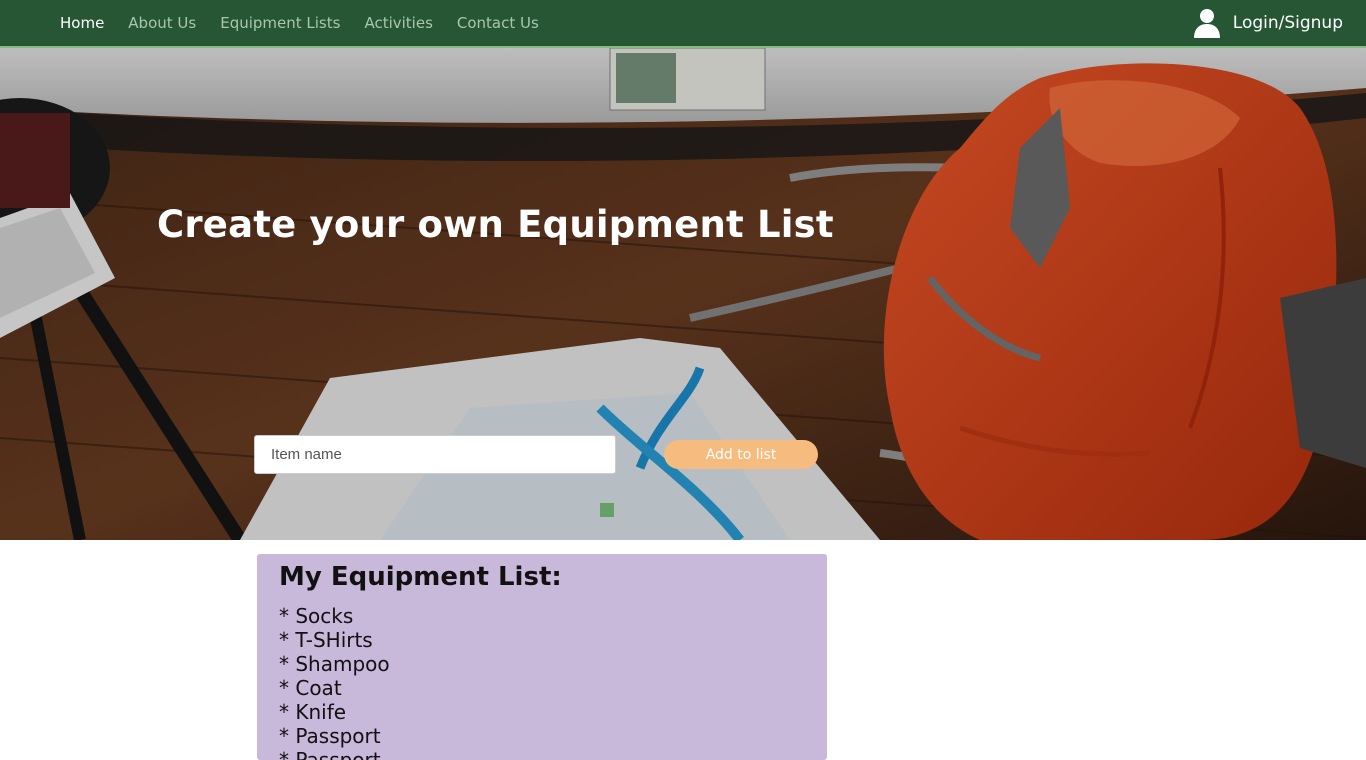  Describe the element at coordinates (334, 664) in the screenshot. I see `list-item: * Shampoo` at that location.